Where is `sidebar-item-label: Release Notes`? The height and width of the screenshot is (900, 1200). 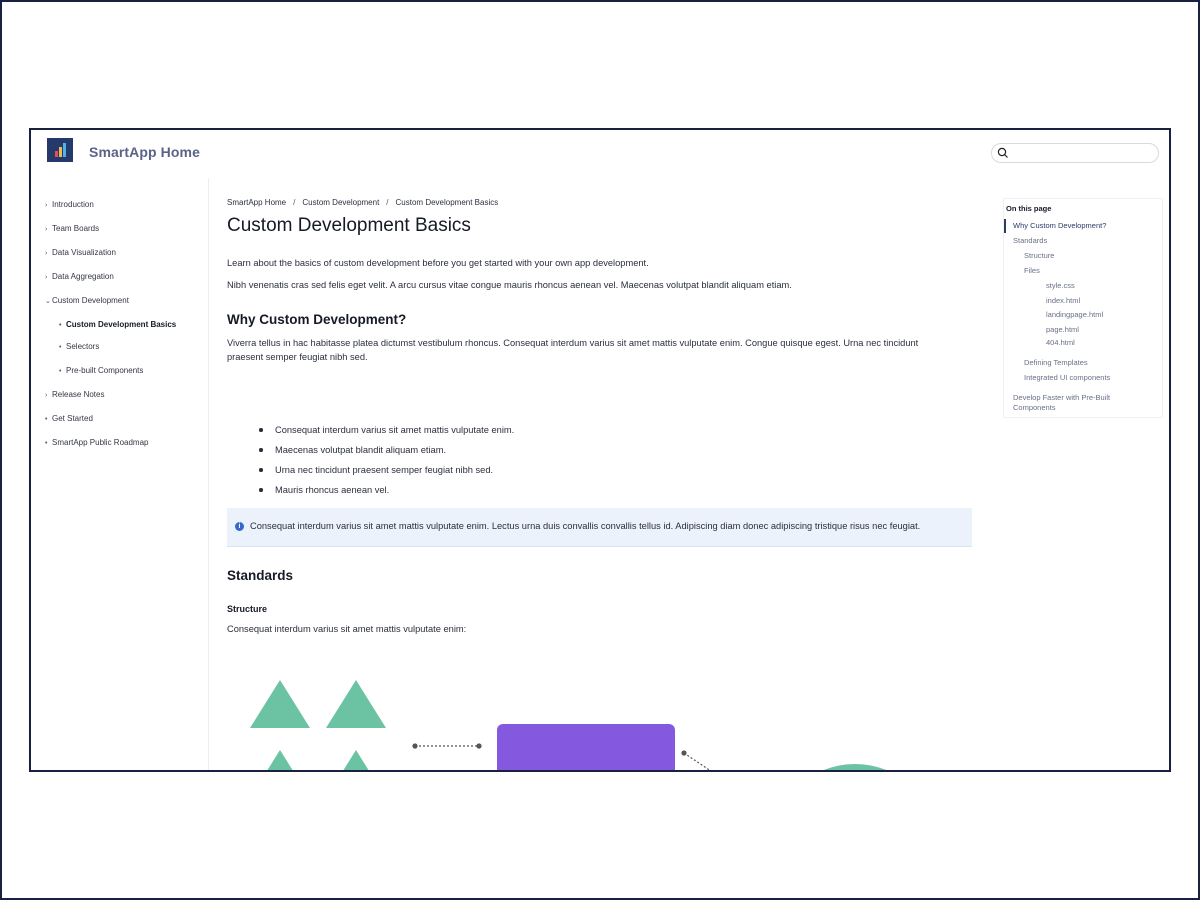
sidebar-item-label: Release Notes is located at coordinates (78, 394).